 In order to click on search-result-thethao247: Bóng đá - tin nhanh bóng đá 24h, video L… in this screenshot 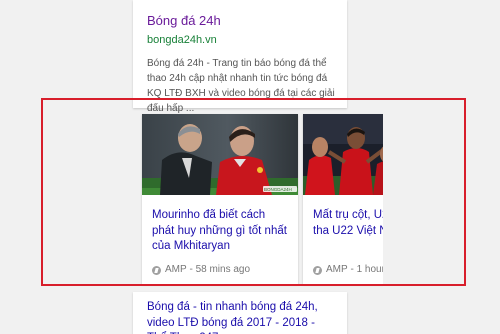, I will do `click(240, 313)`.